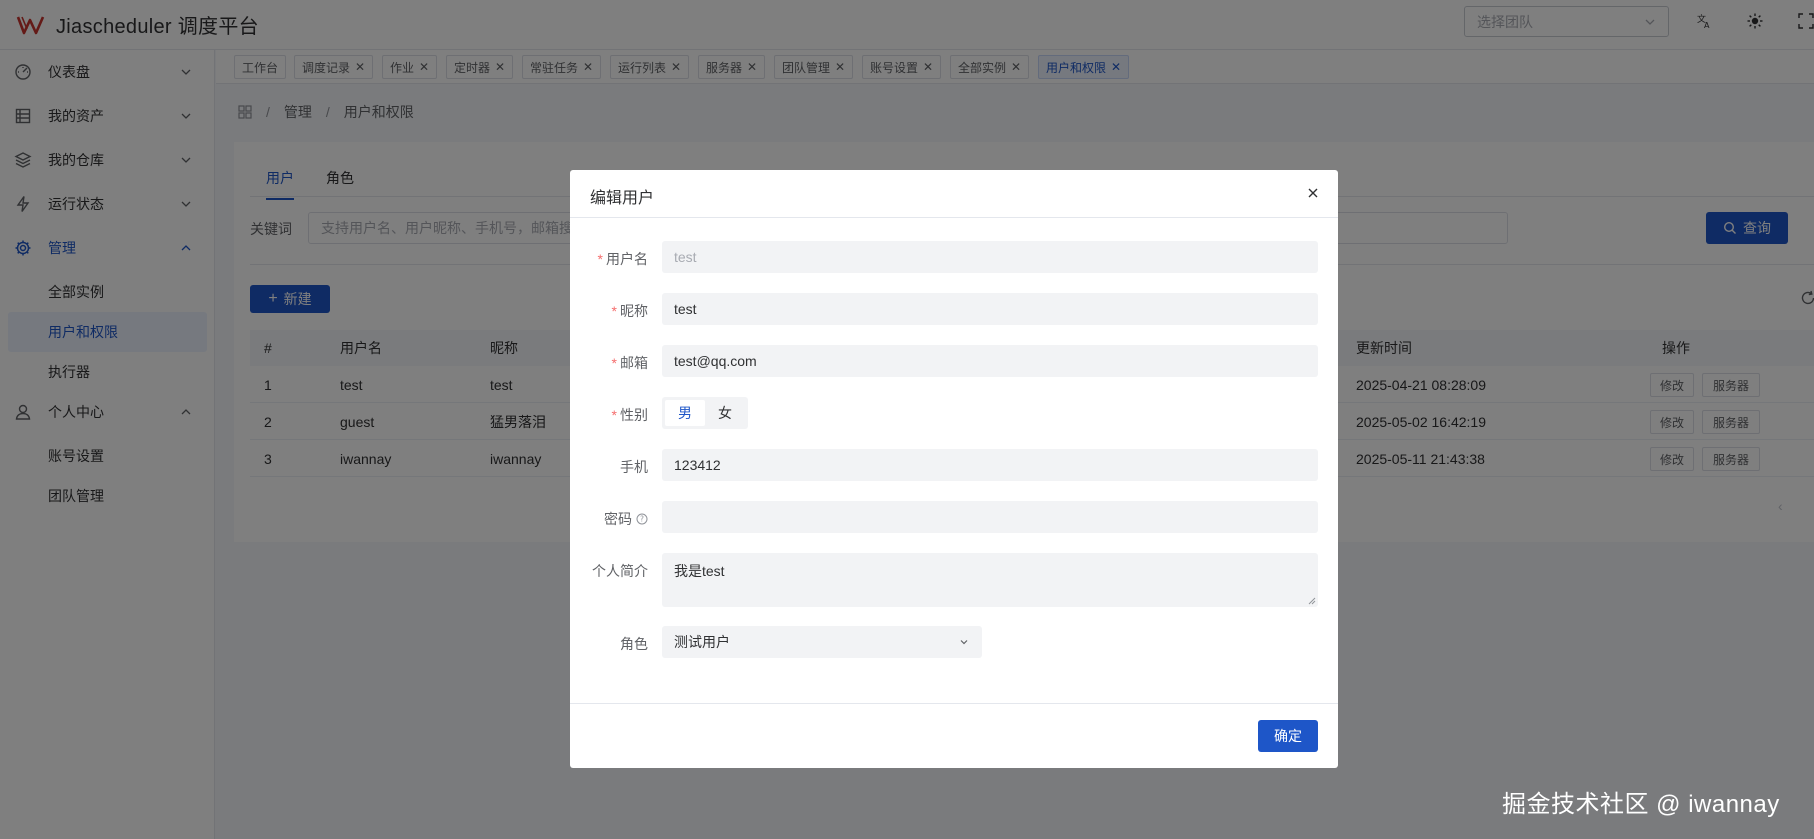 This screenshot has height=839, width=1814. I want to click on phone-label: 手机, so click(634, 467).